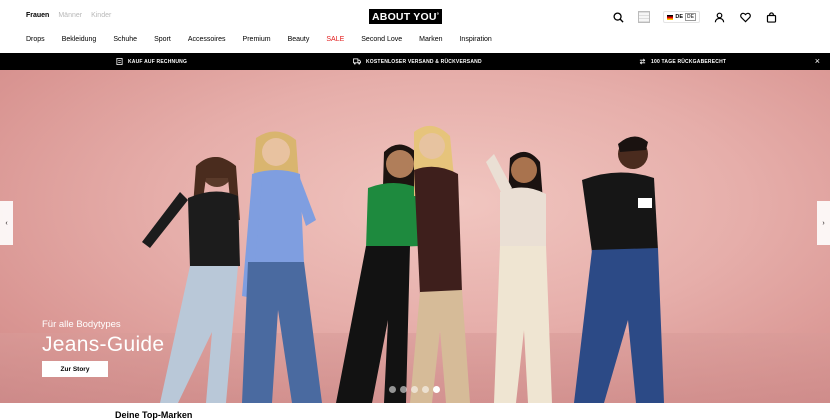 The image size is (830, 420). Describe the element at coordinates (79, 39) in the screenshot. I see `nav-bekleidung: Bekleidung` at that location.